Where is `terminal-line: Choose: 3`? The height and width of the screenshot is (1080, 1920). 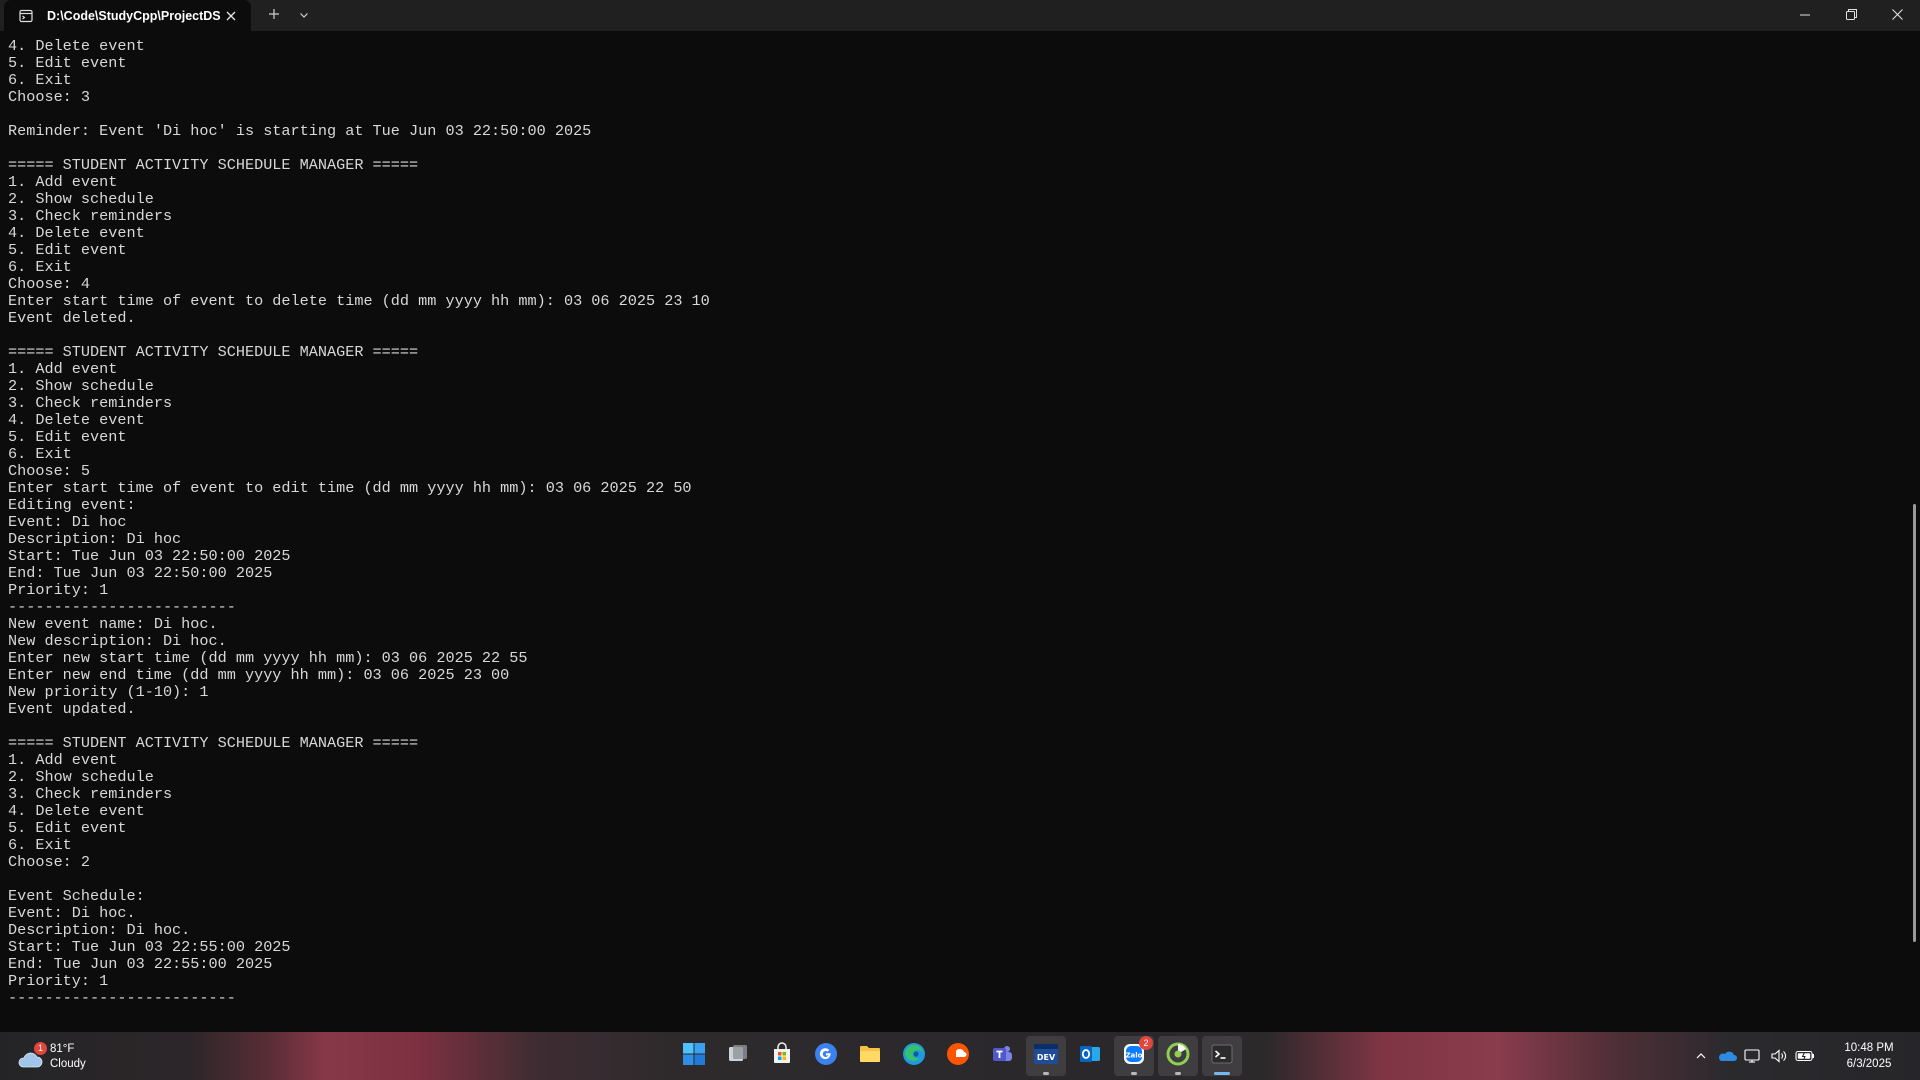
terminal-line: Choose: 3 is located at coordinates (49, 97).